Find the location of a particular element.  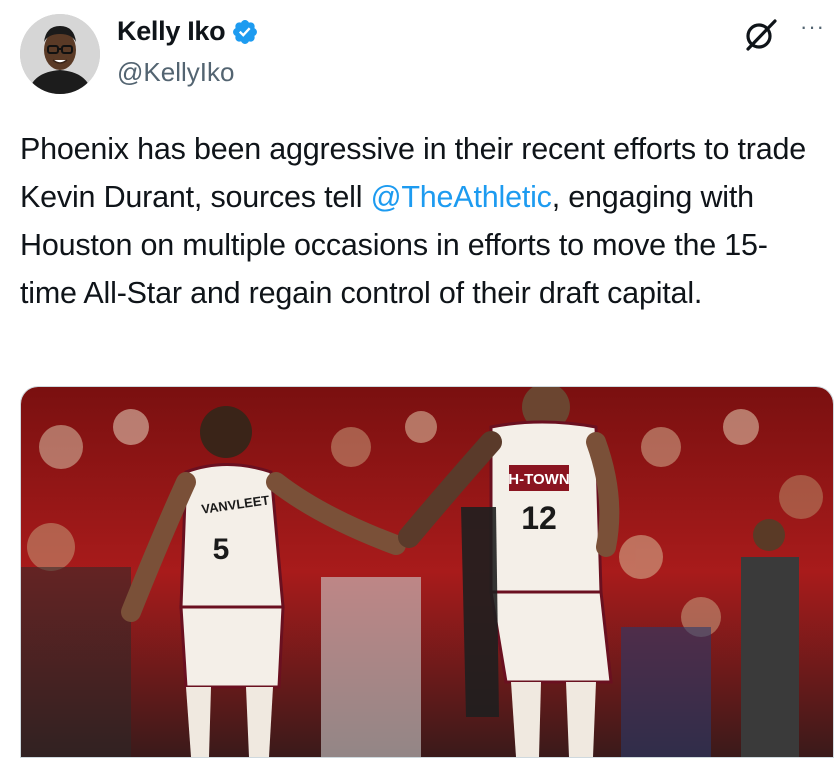

author-handle: @KellyIko is located at coordinates (175, 72).